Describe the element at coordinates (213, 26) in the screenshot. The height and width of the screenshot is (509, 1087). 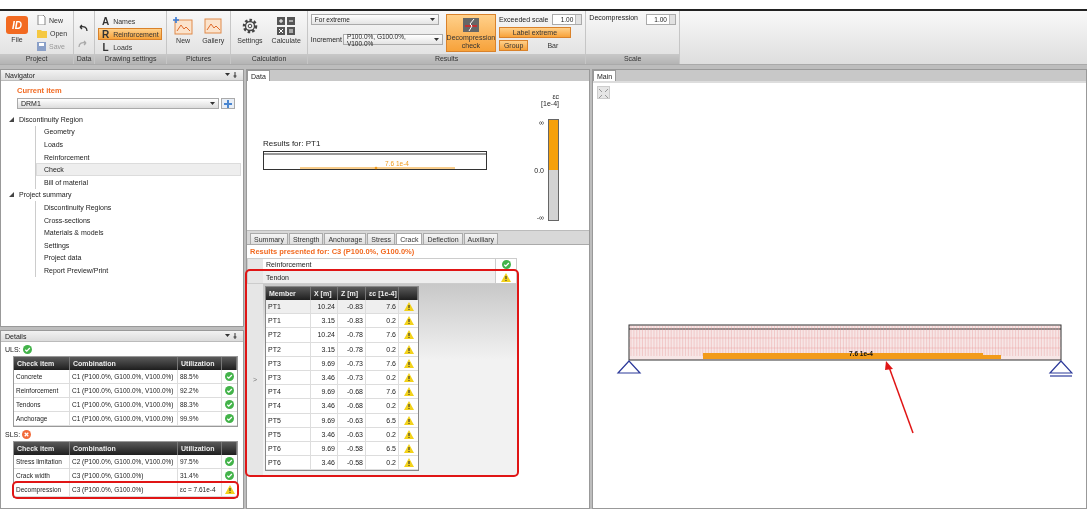
I see `picture-icon` at that location.